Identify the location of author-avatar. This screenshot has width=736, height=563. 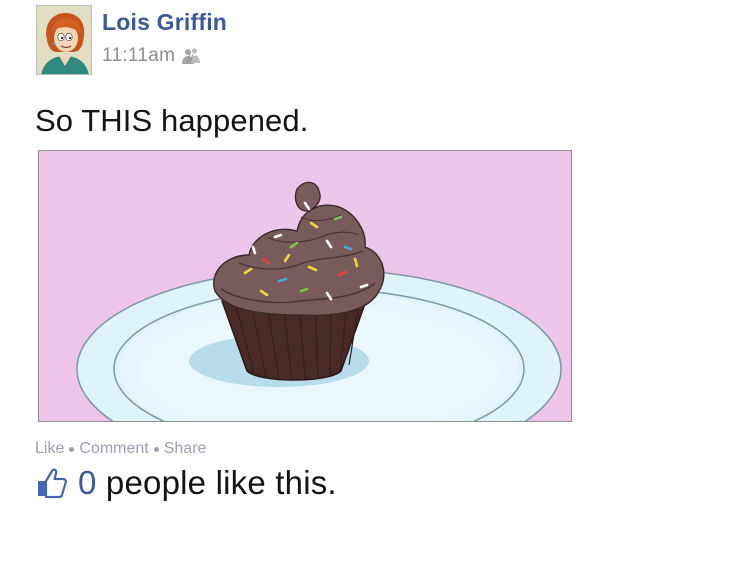
(64, 40).